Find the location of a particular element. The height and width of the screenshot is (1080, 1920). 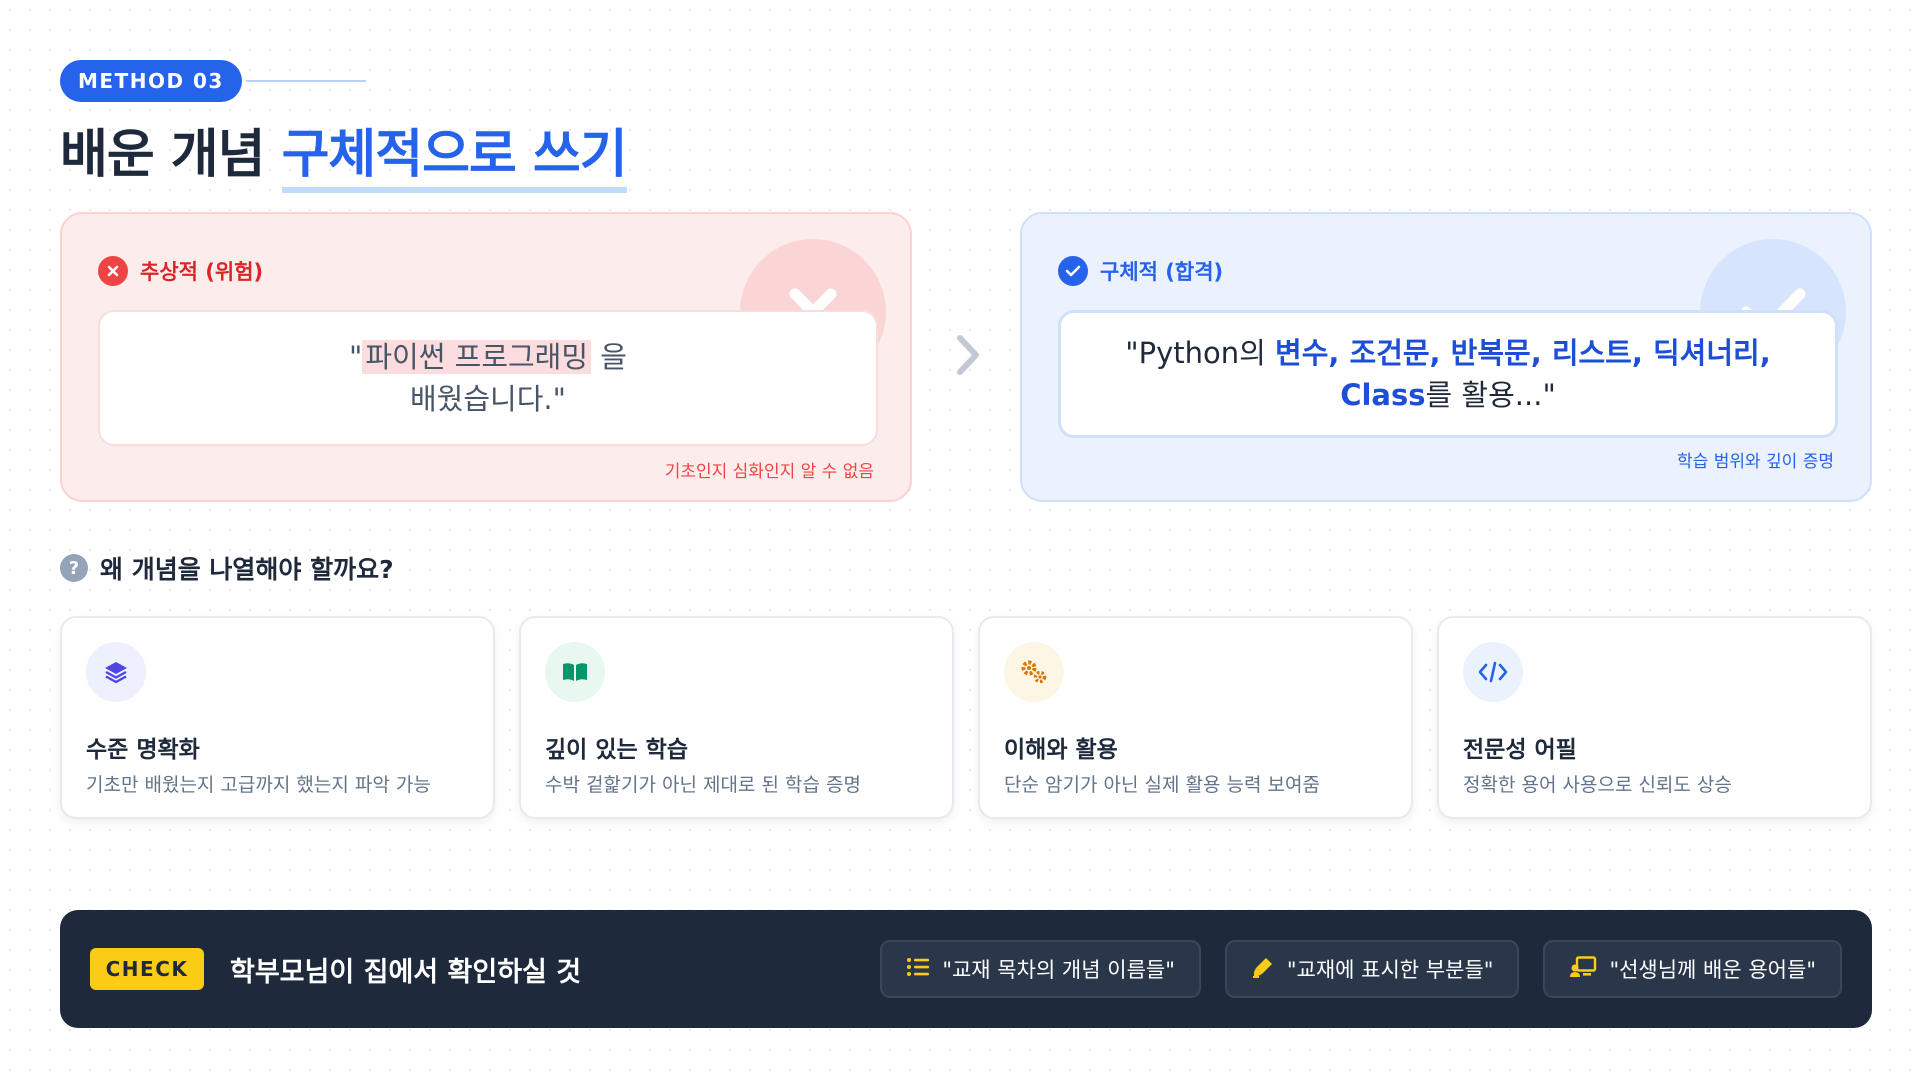

layers-icon is located at coordinates (116, 672).